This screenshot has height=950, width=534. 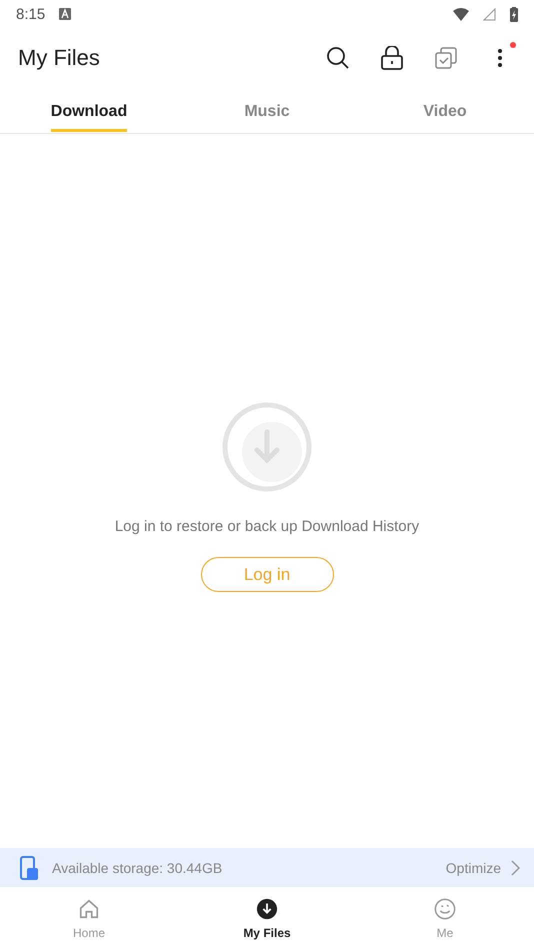 I want to click on signal-icon, so click(x=489, y=14).